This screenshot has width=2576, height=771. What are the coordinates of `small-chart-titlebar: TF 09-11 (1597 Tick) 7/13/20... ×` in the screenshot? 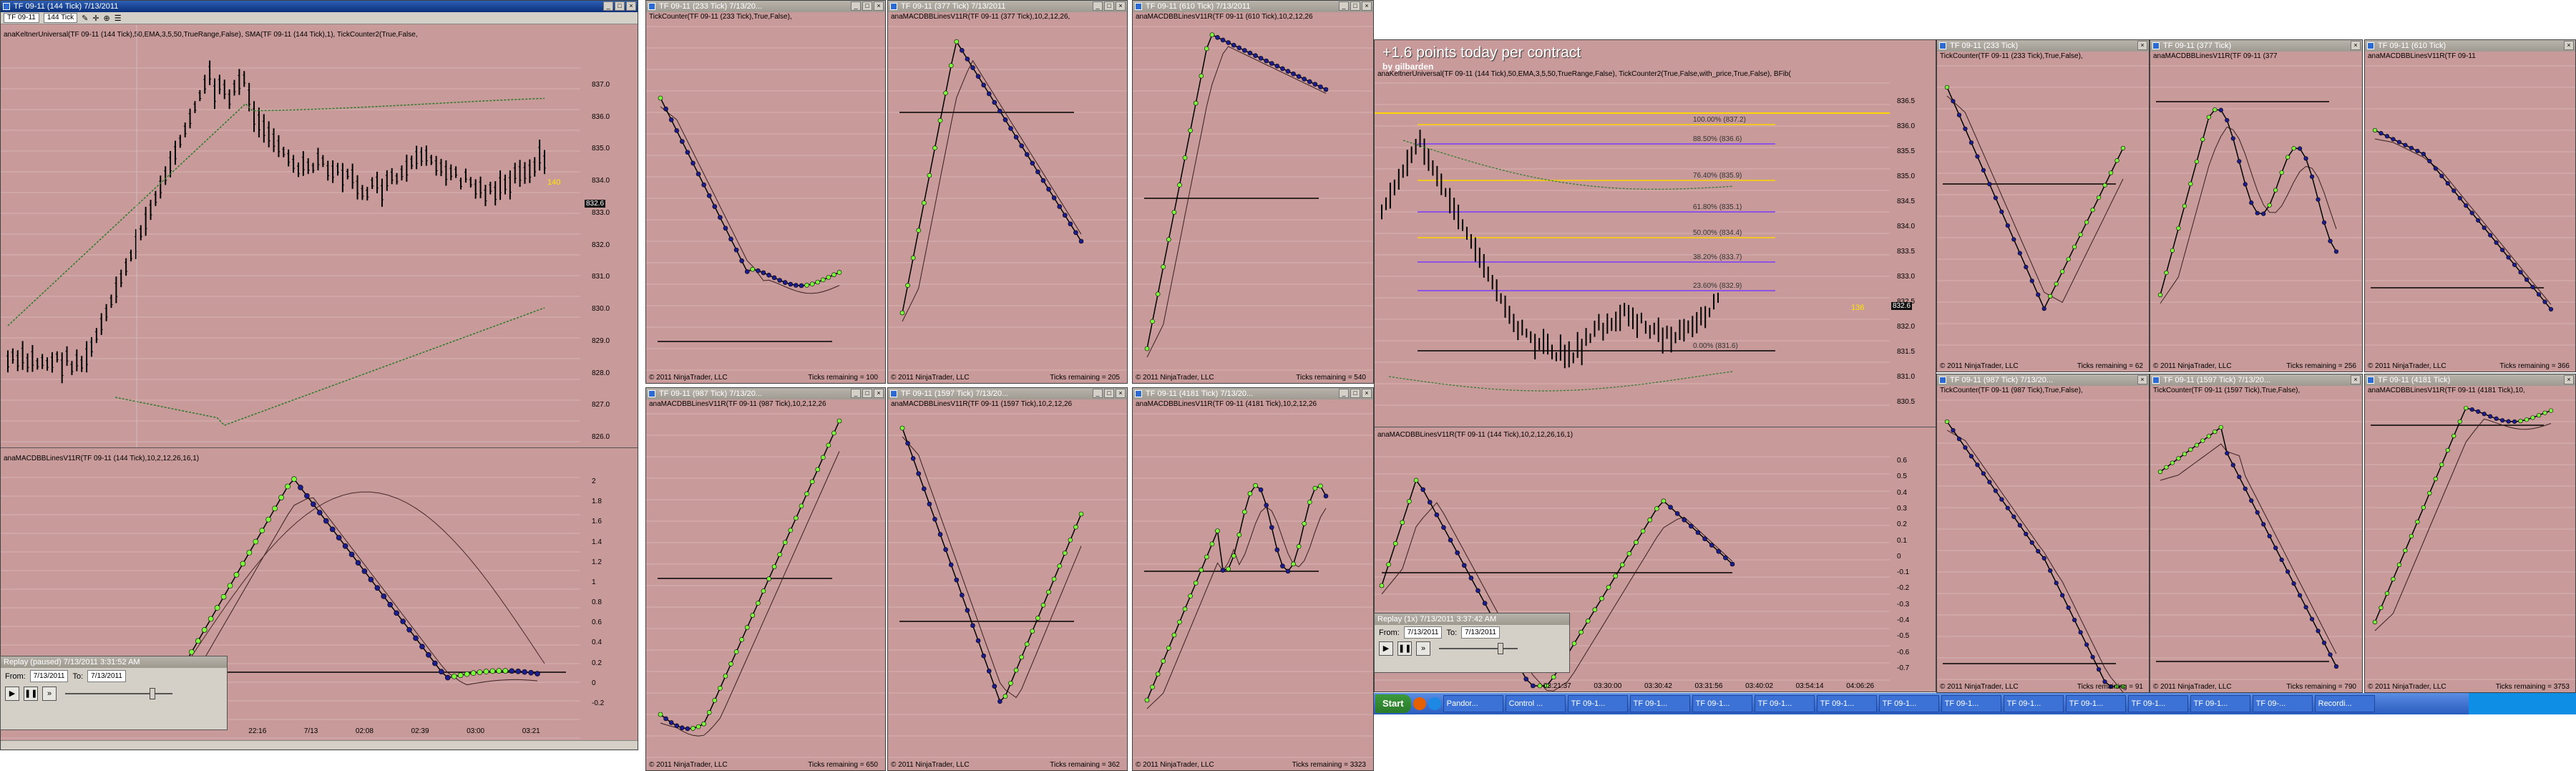 It's located at (2256, 380).